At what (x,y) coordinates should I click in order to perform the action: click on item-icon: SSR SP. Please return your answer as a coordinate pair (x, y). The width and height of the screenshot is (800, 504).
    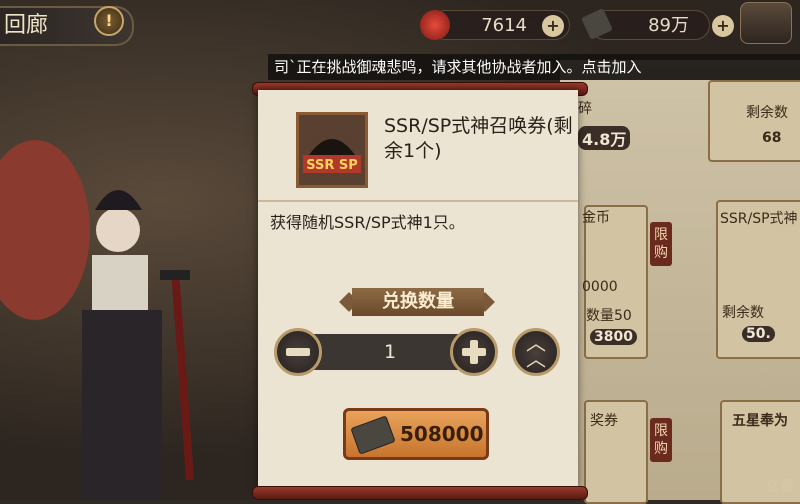
    Looking at the image, I should click on (332, 150).